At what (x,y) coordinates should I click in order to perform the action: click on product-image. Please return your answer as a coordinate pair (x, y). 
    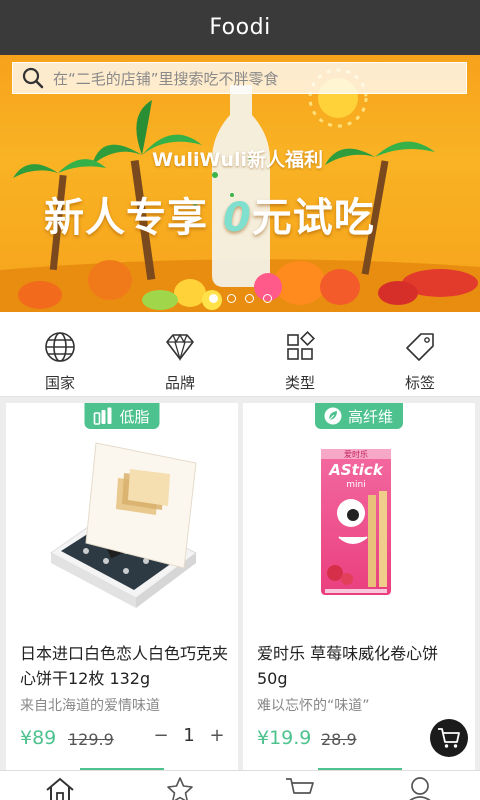
    Looking at the image, I should click on (122, 530).